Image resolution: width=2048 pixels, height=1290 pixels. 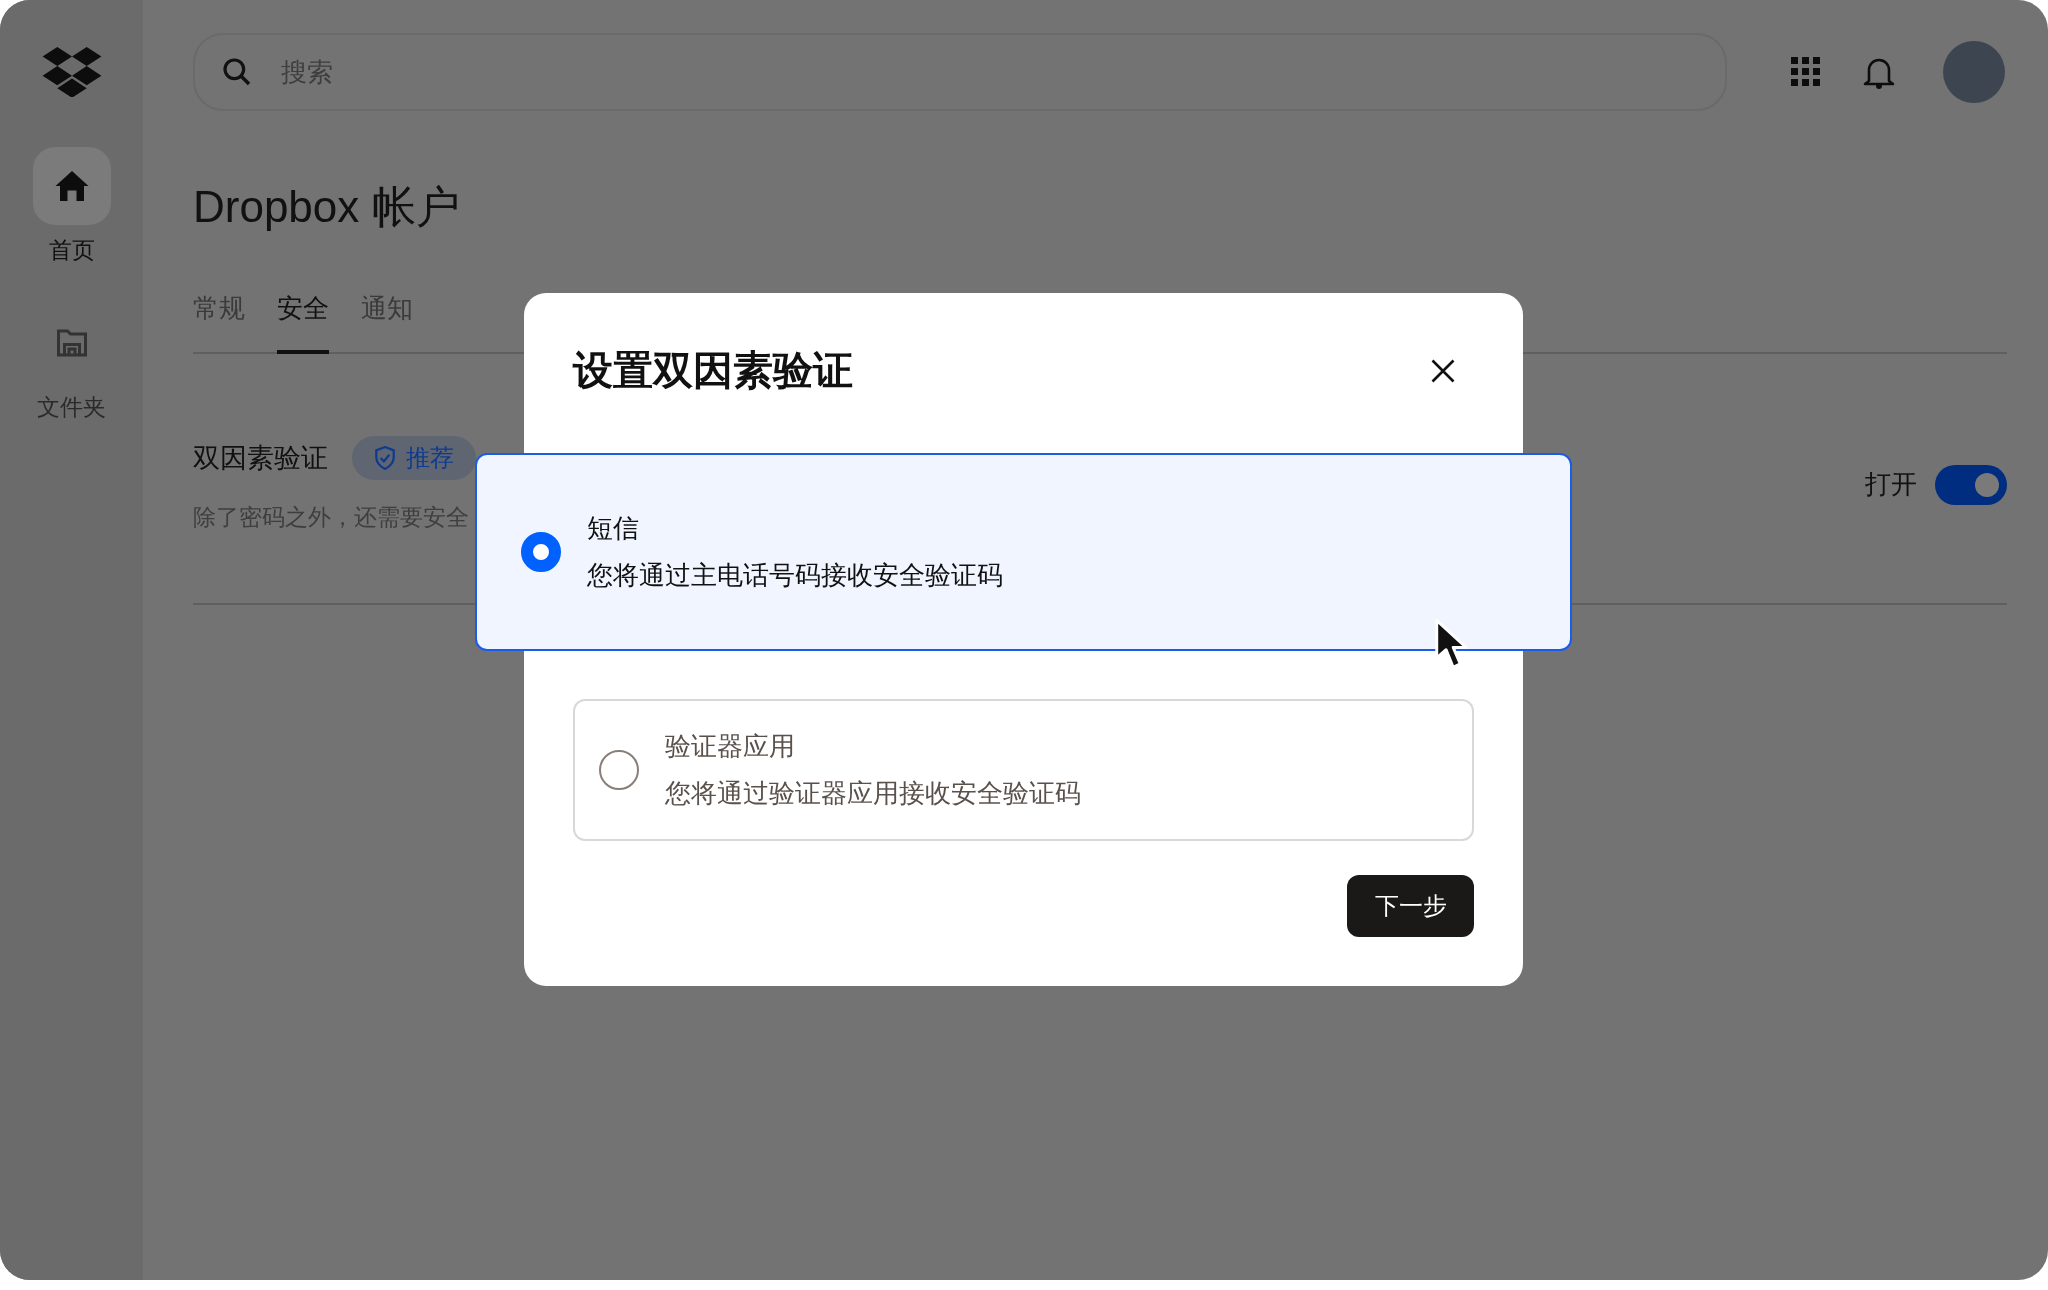 I want to click on search-icon, so click(x=237, y=72).